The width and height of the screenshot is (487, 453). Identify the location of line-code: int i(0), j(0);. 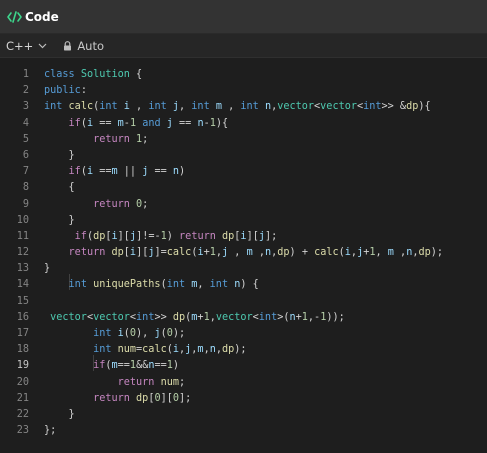
(139, 333).